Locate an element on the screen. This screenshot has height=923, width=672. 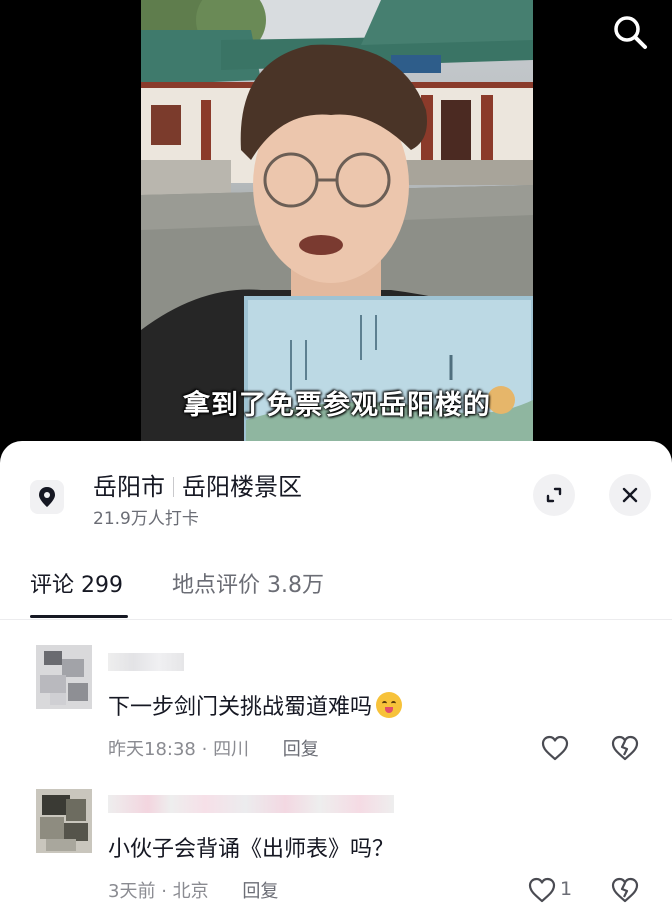
video-subtitle: 拿到了免票参观岳阳楼的 is located at coordinates (337, 405).